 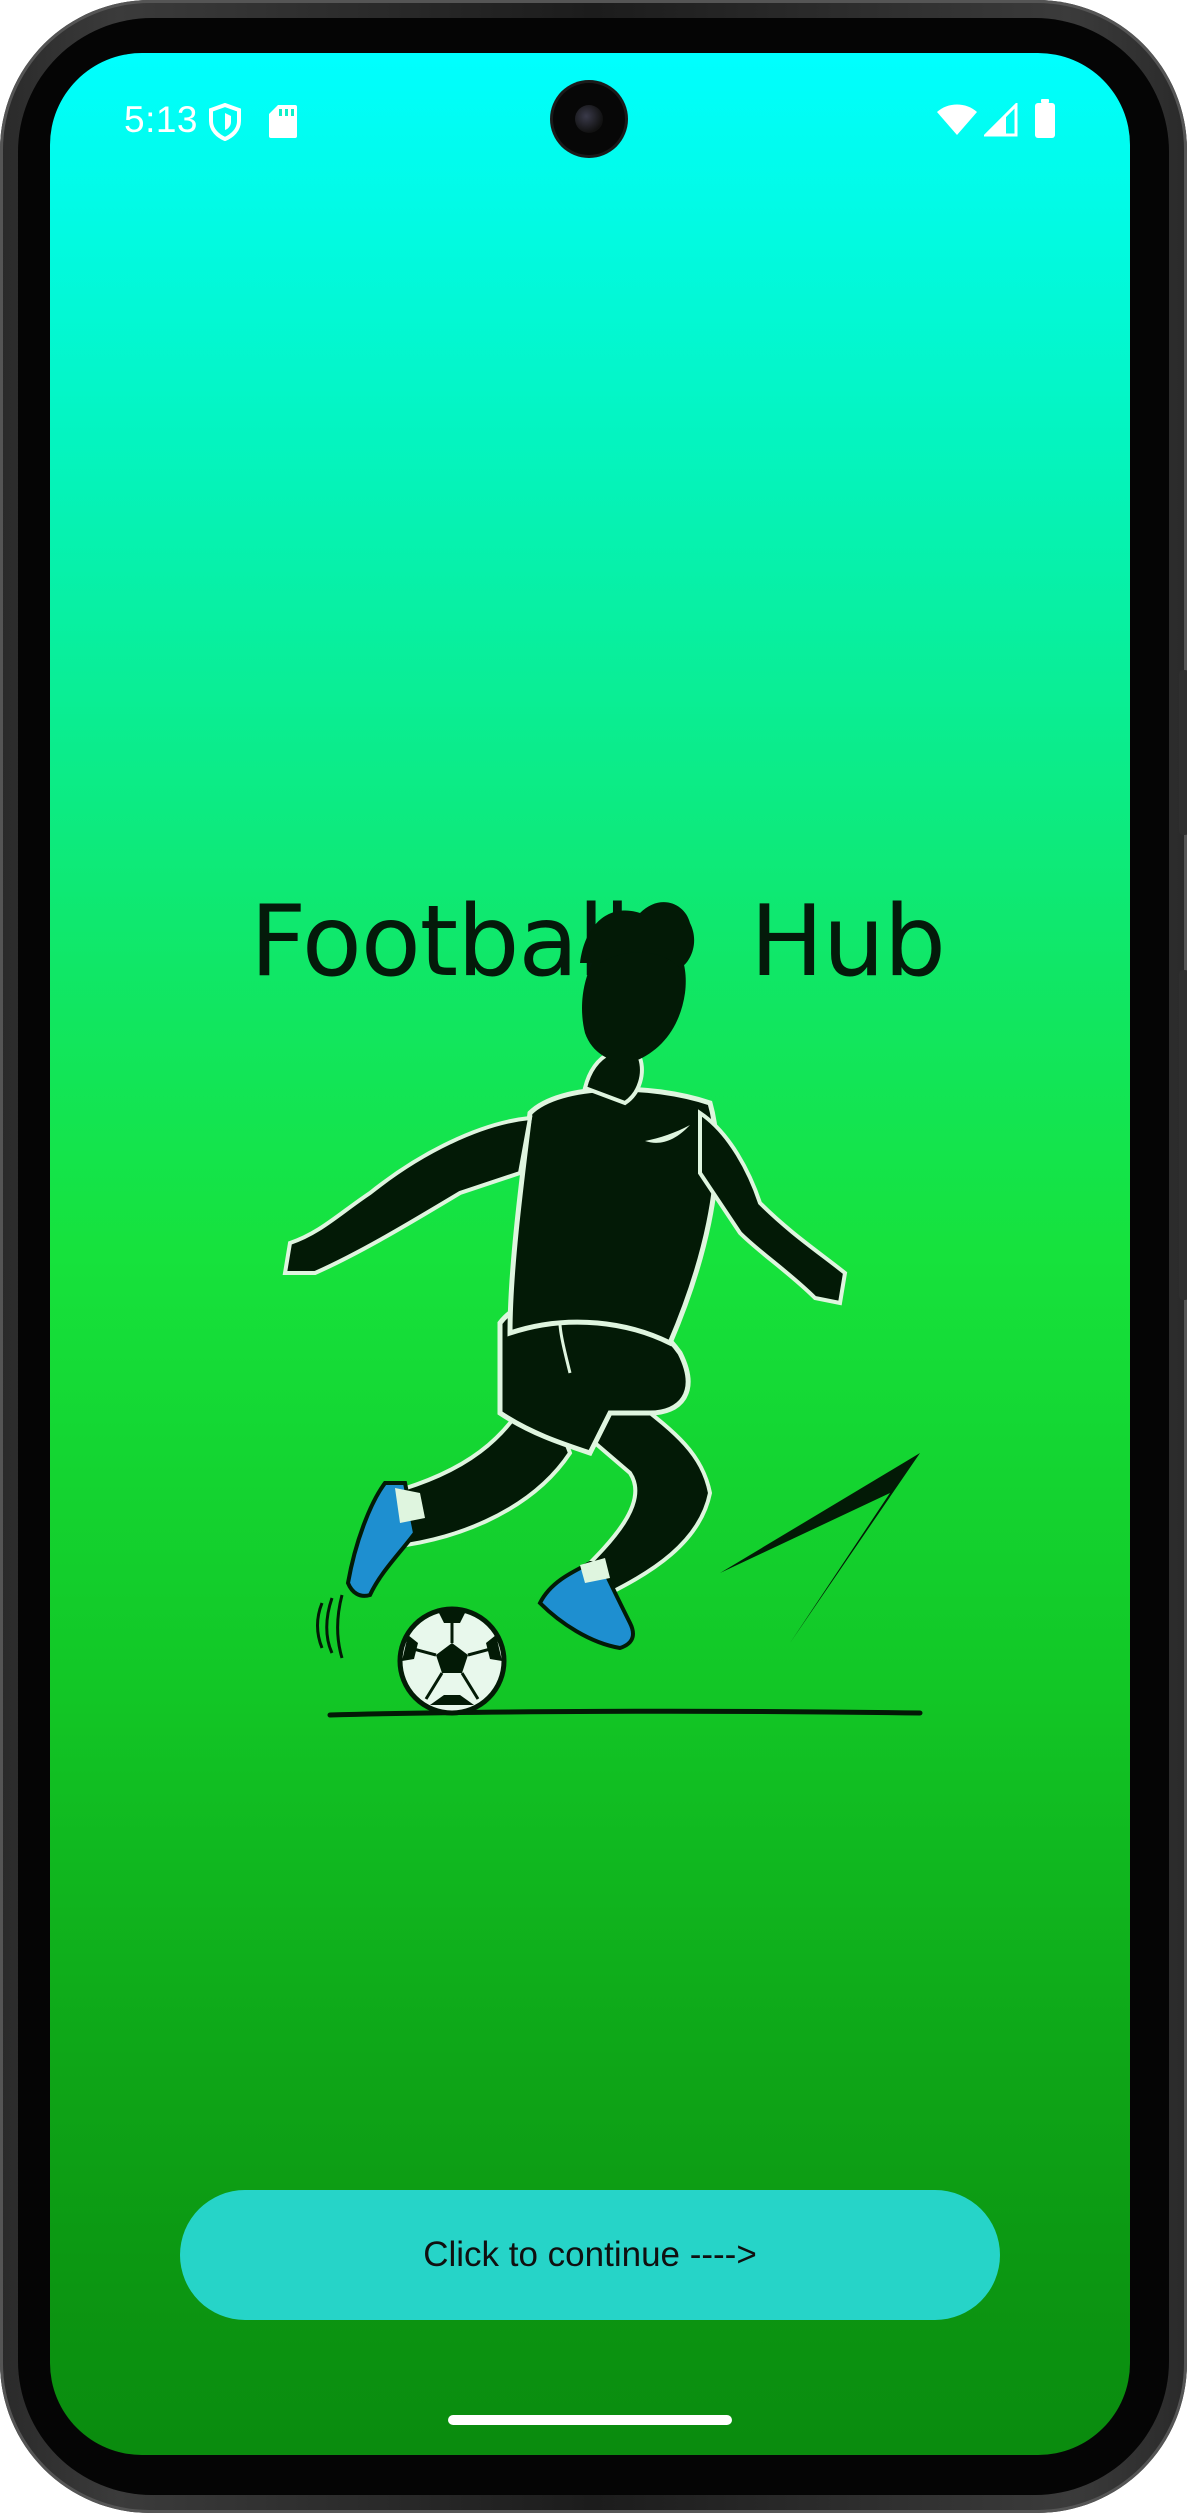 I want to click on volume-button, so click(x=1183, y=1135).